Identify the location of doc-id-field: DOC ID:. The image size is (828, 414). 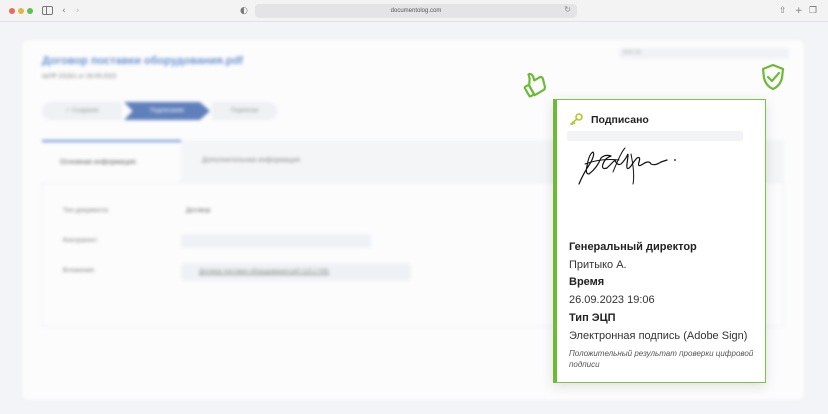
(704, 53).